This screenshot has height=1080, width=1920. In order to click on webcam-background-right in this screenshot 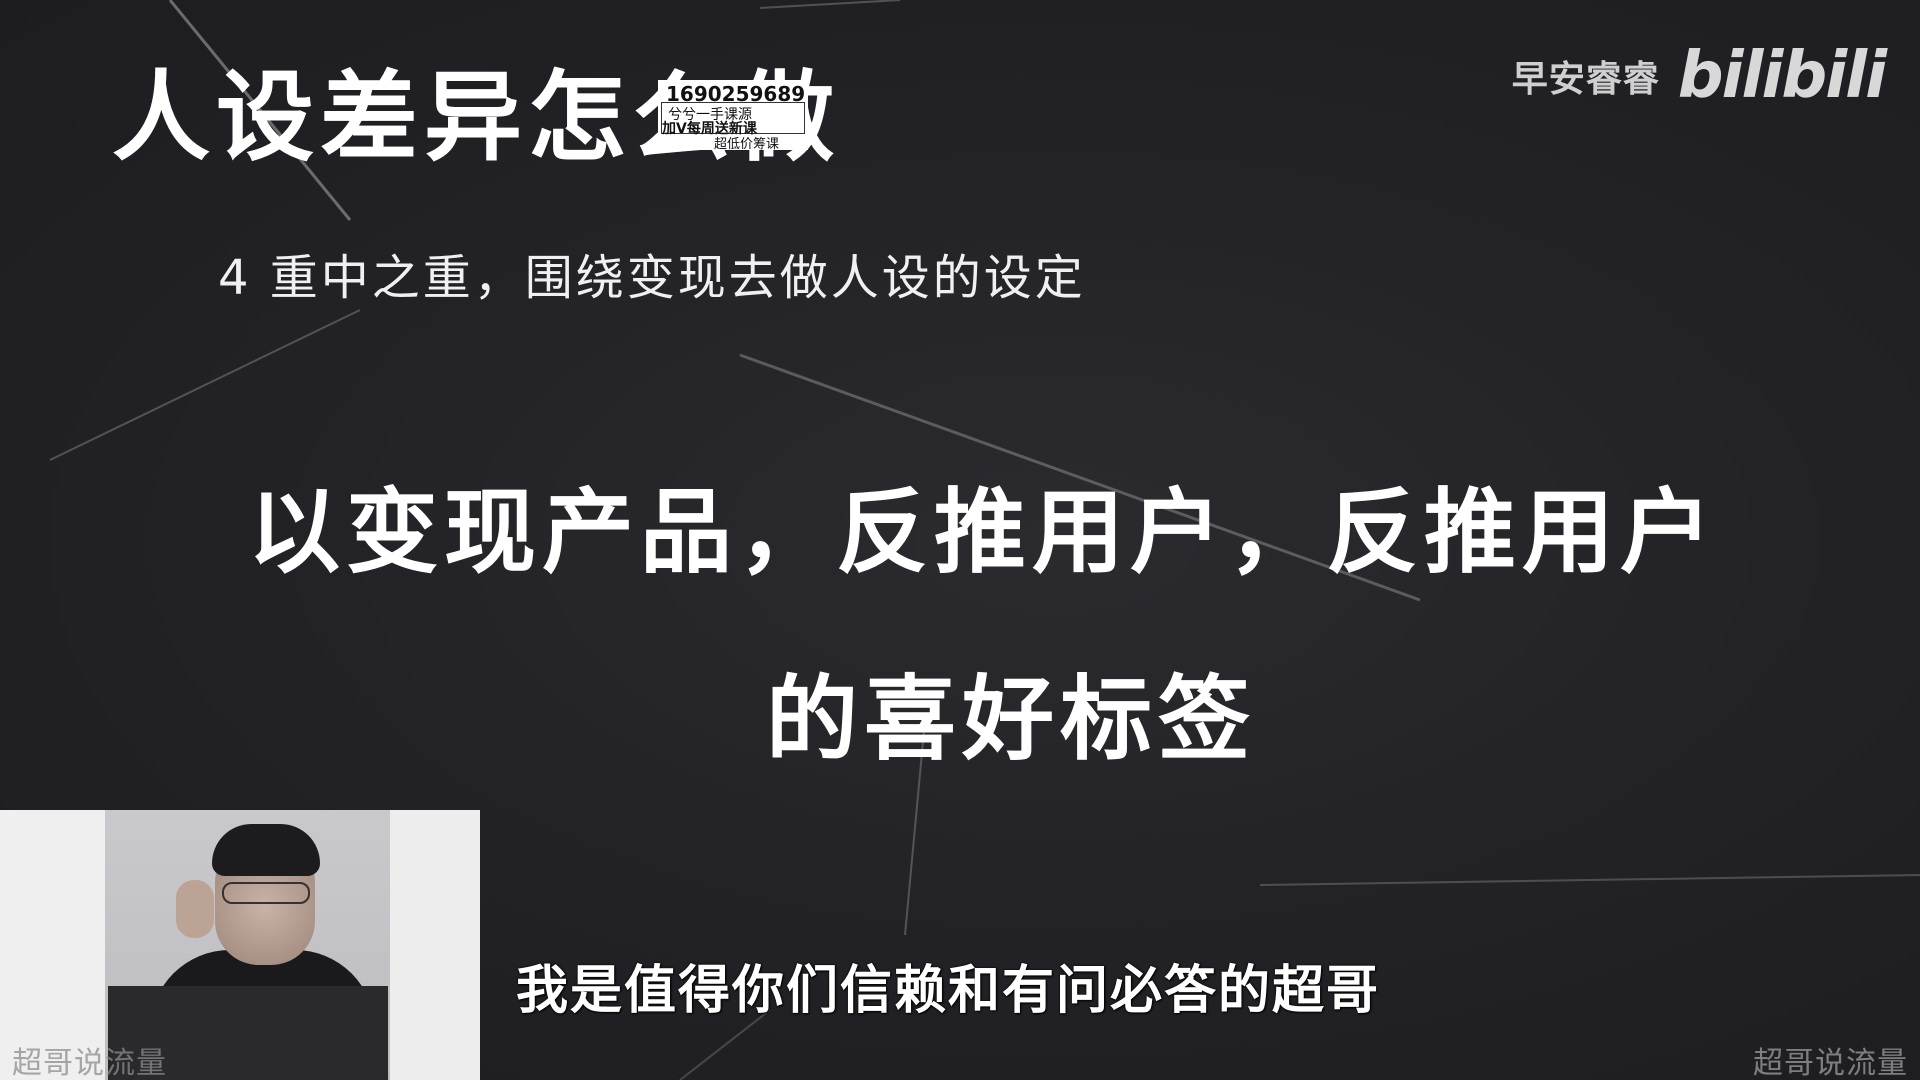, I will do `click(435, 945)`.